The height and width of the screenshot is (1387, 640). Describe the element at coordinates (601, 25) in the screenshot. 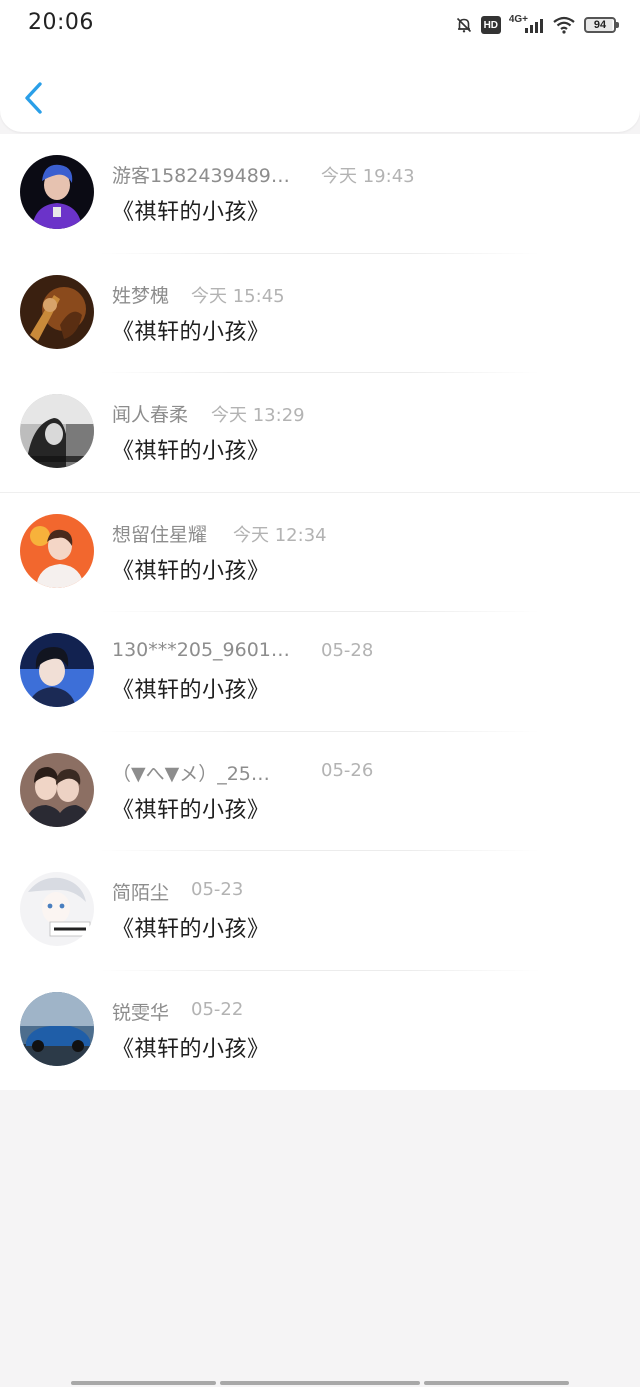

I see `battery-icon: 94` at that location.